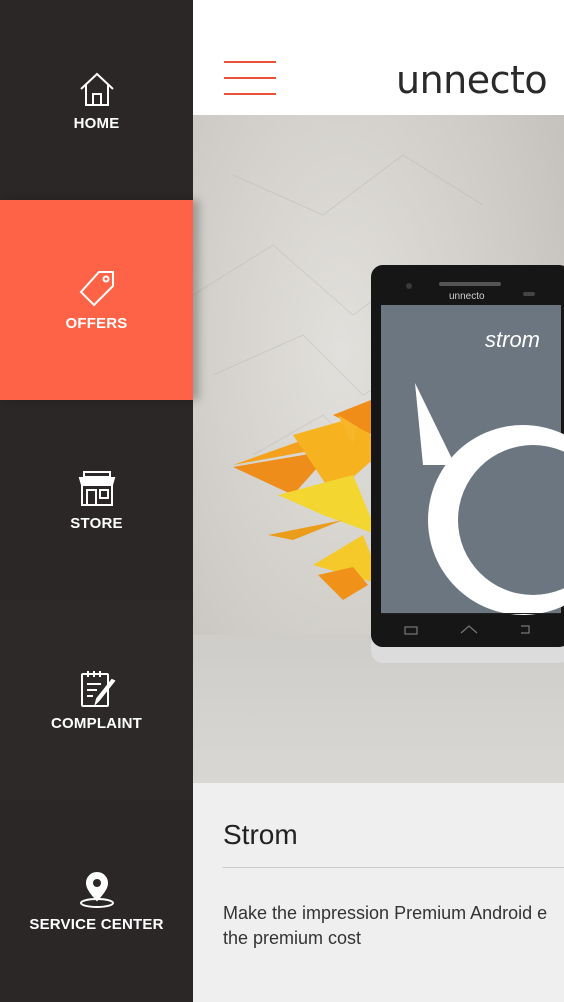 The image size is (564, 1002). I want to click on sidebar-item-service-center: SERVICE CENTER, so click(96, 901).